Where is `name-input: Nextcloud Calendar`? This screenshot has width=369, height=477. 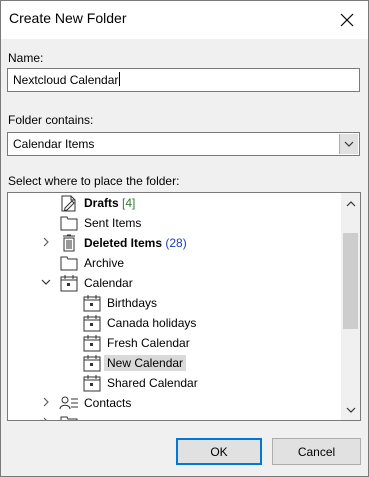
name-input: Nextcloud Calendar is located at coordinates (183, 80).